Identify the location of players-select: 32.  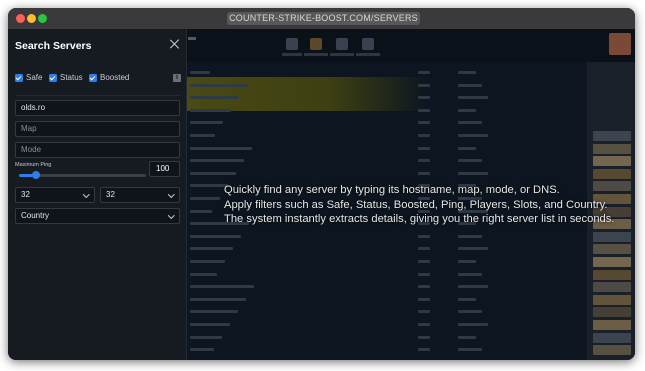
(55, 195).